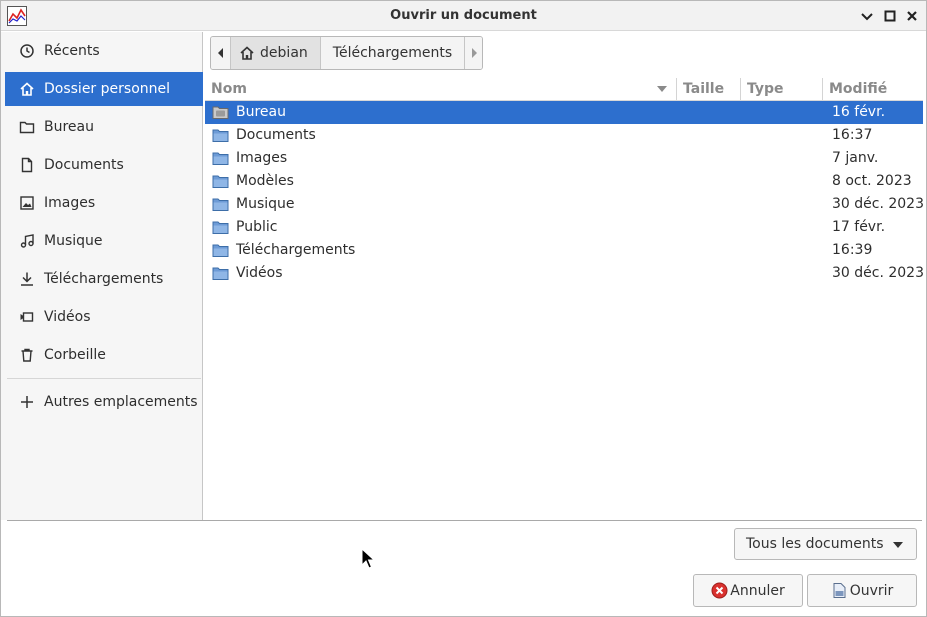  Describe the element at coordinates (564, 273) in the screenshot. I see `file-row: Vidéos 30 déc. 2023` at that location.